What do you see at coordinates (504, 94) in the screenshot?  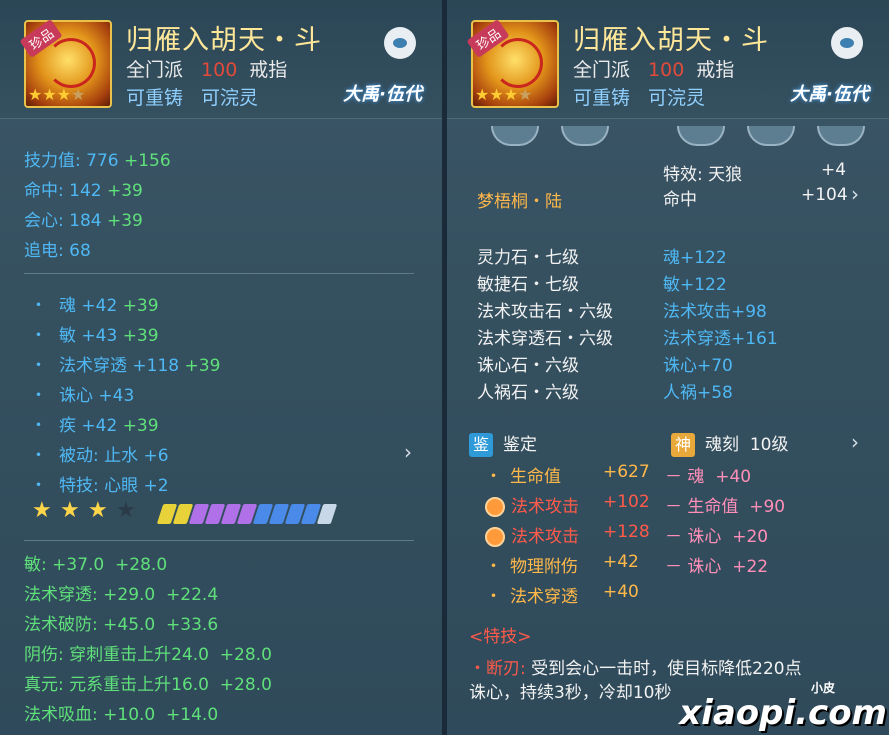 I see `item-stars: ★★★★` at bounding box center [504, 94].